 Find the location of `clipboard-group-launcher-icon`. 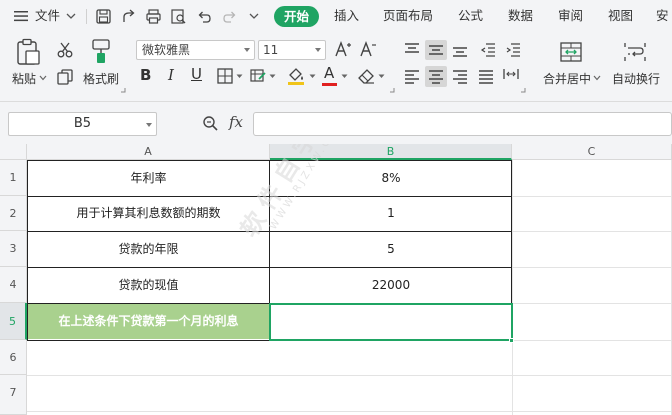

clipboard-group-launcher-icon is located at coordinates (123, 90).